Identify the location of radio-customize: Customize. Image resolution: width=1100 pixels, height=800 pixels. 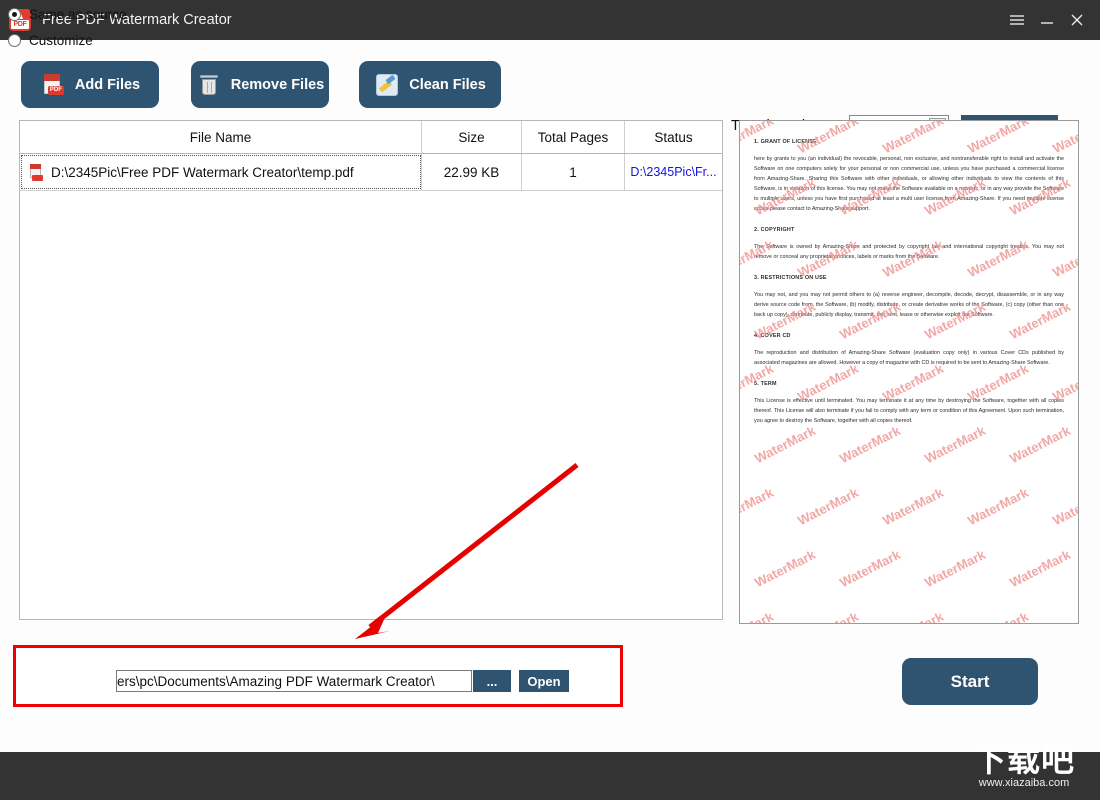
(50, 40).